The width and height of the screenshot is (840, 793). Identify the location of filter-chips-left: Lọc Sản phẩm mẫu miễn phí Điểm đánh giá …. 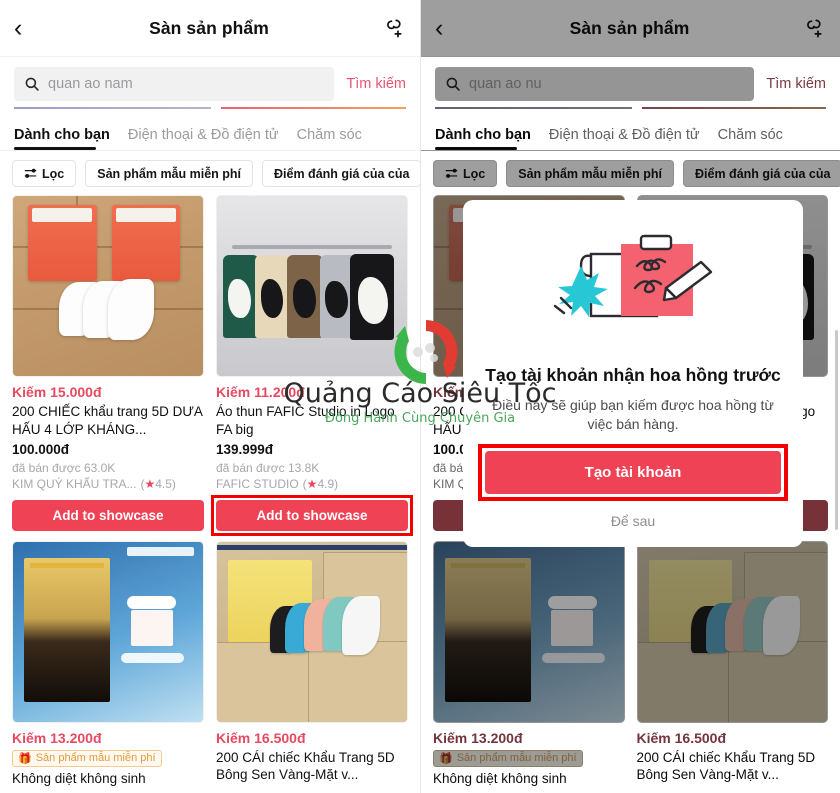
(210, 173).